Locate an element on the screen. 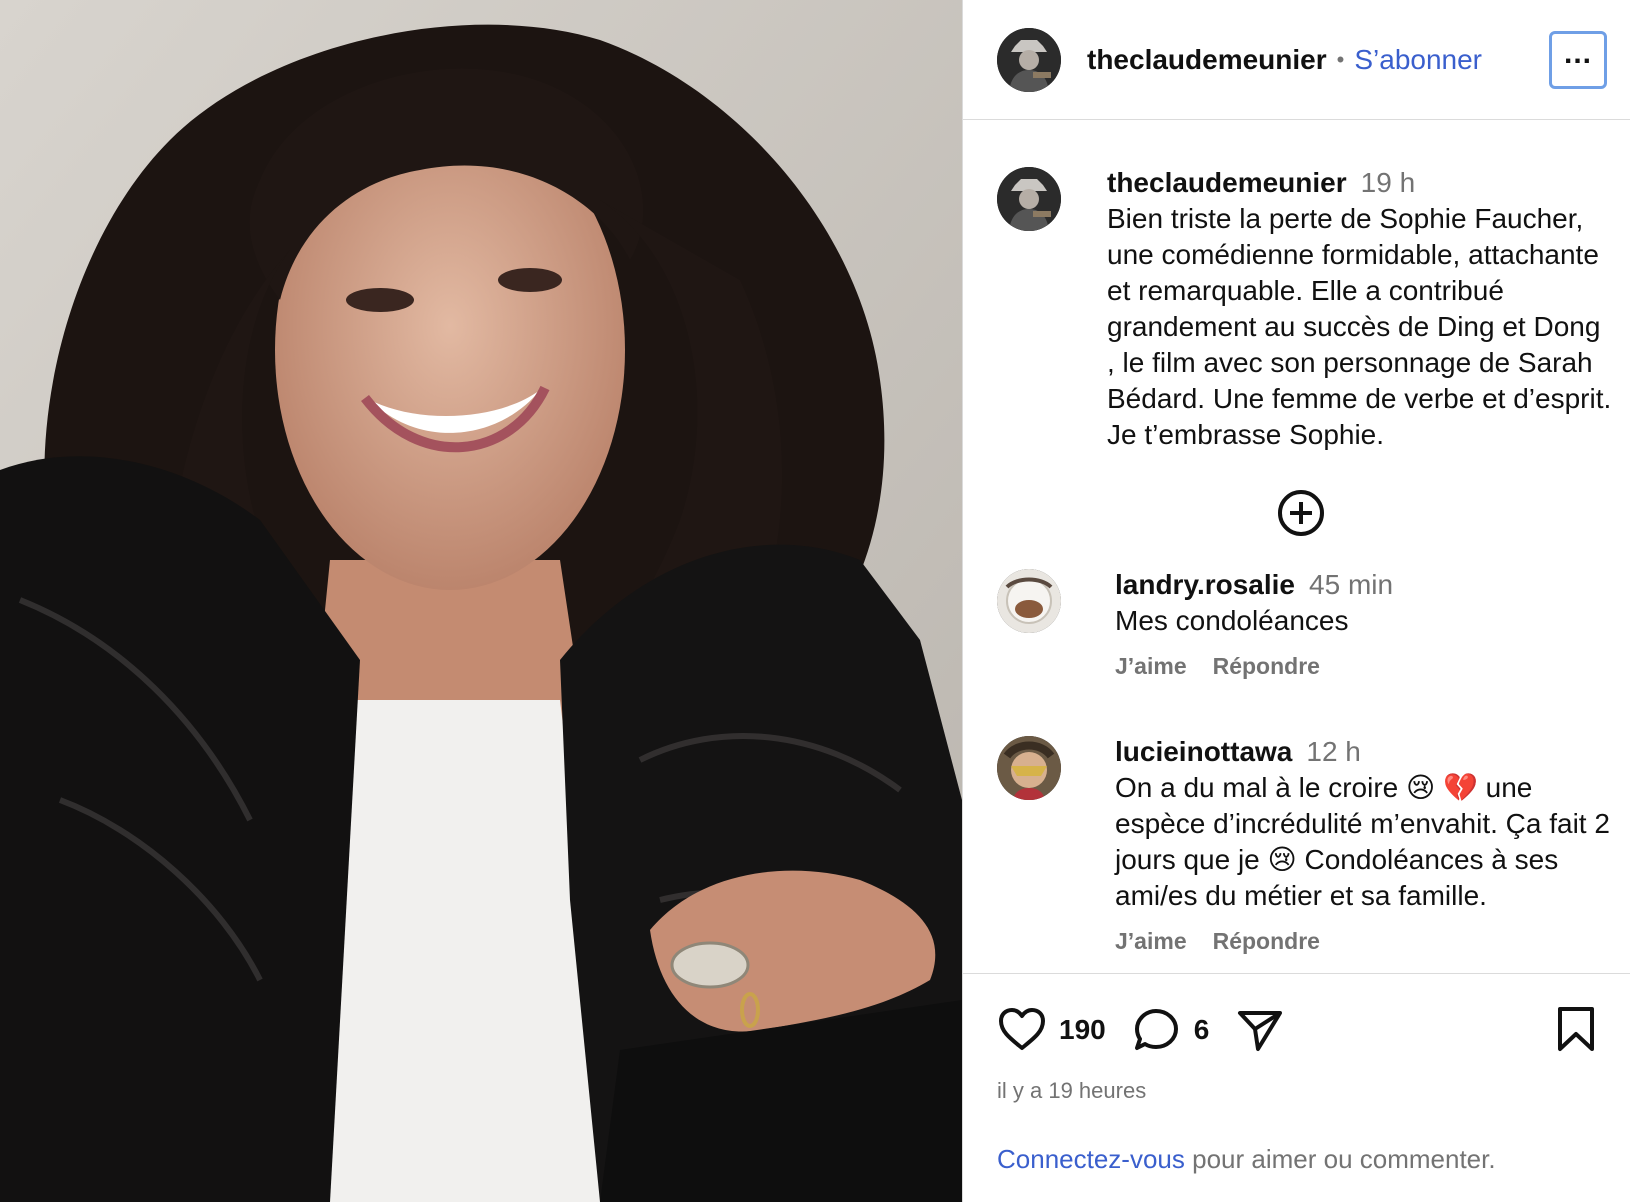  like-count: 190 is located at coordinates (1082, 1030).